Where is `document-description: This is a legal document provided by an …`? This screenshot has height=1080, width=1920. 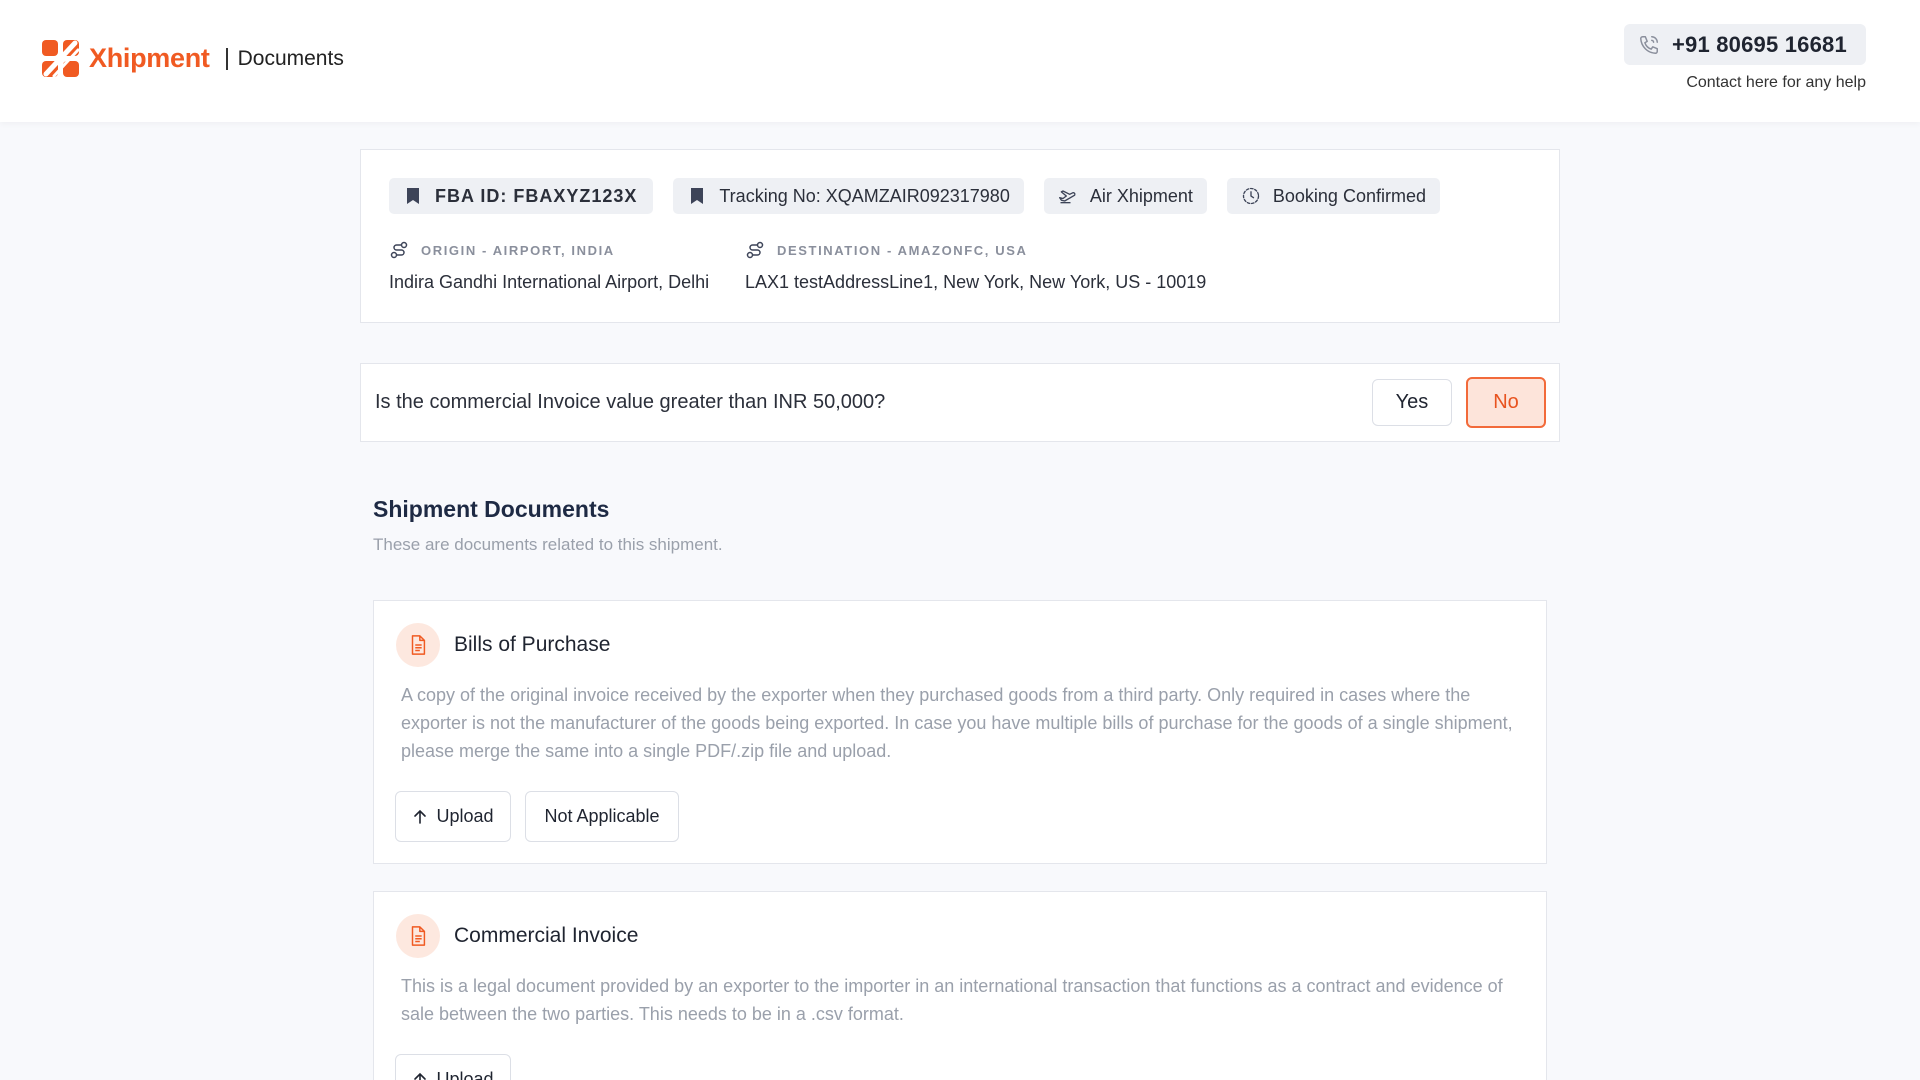 document-description: This is a legal document provided by an … is located at coordinates (952, 1000).